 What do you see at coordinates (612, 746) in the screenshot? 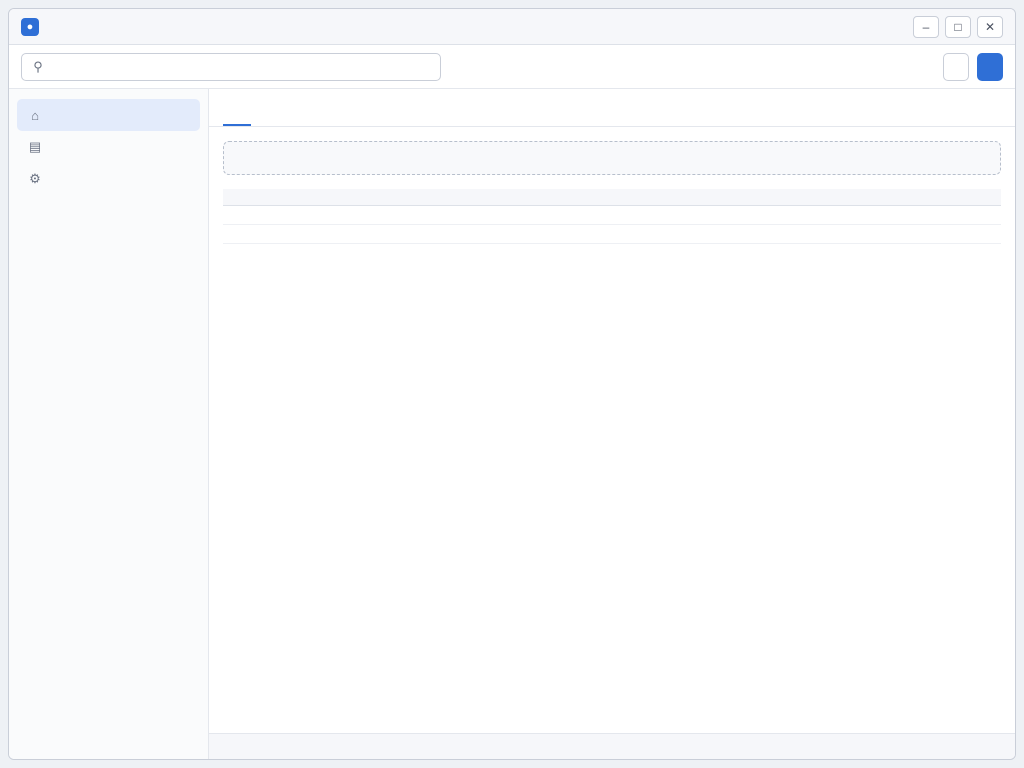
I see `status-bar` at bounding box center [612, 746].